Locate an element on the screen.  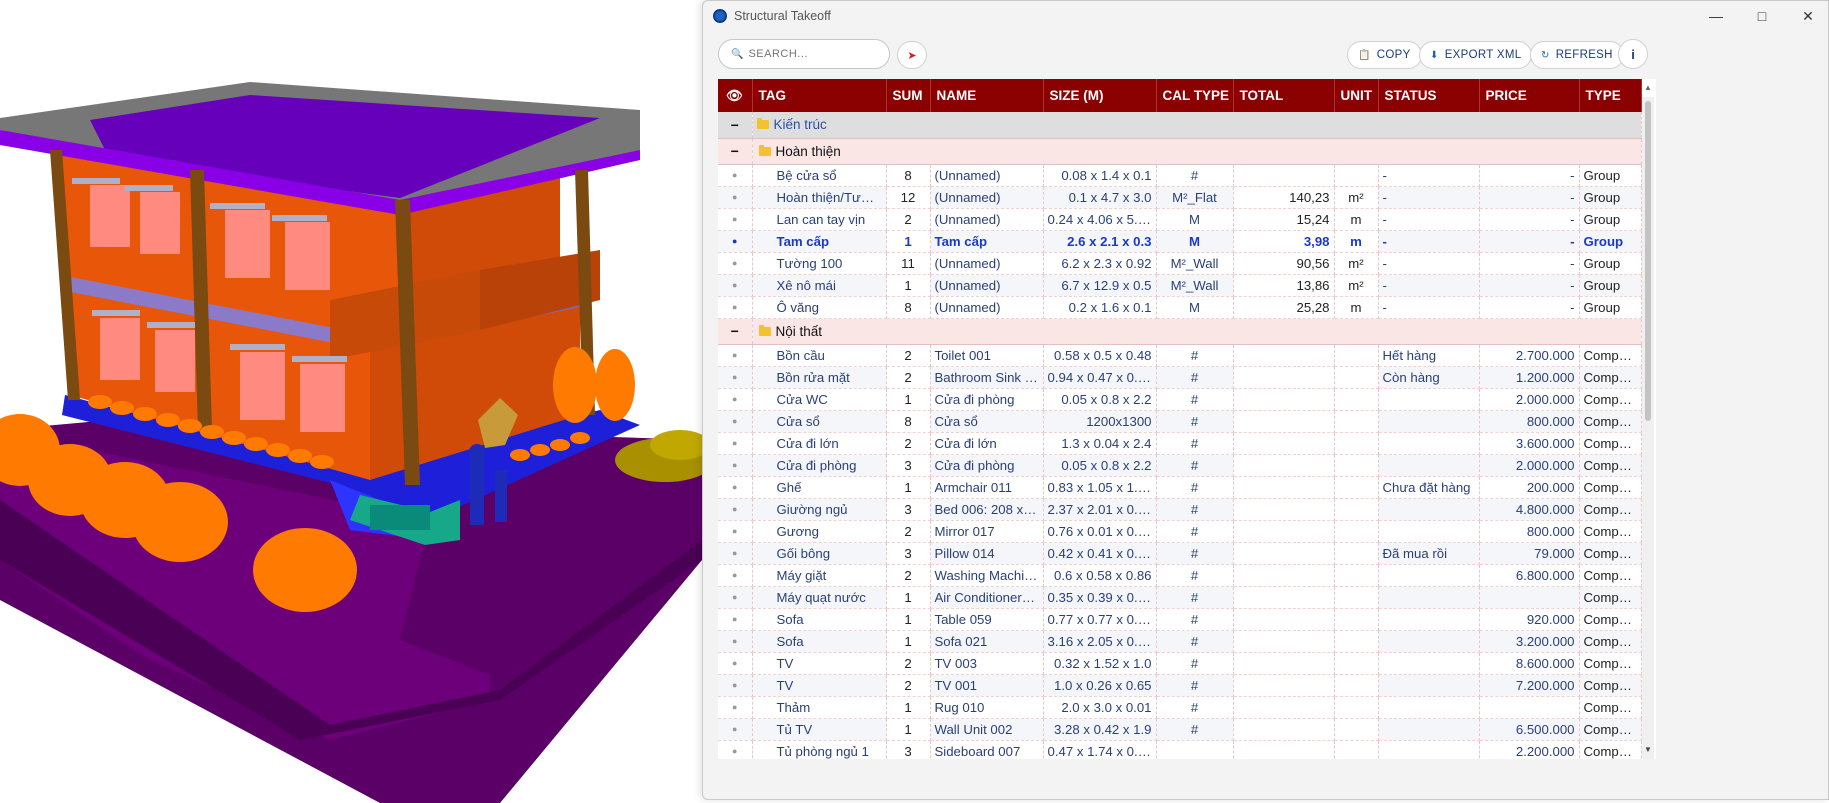
cell-size: 6.2 x 2.3 x 0.92 is located at coordinates (1100, 263).